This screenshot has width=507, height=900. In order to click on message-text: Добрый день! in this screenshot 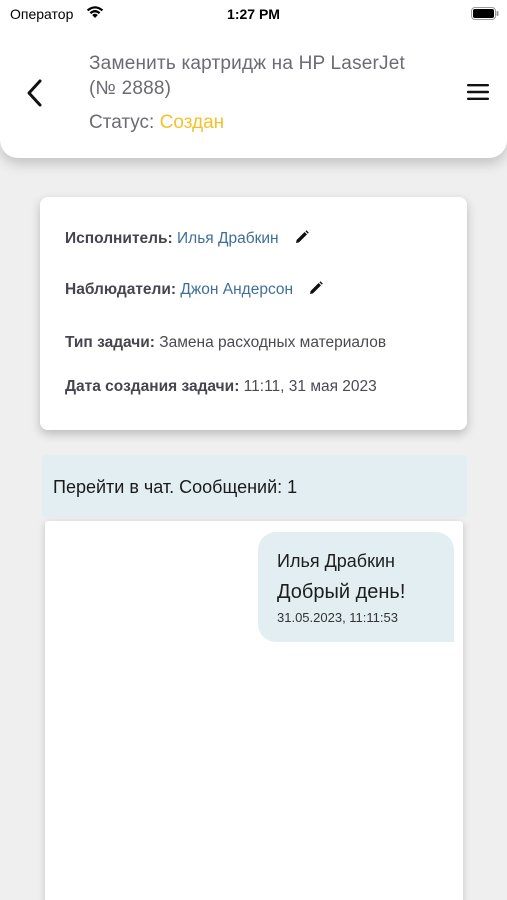, I will do `click(341, 592)`.